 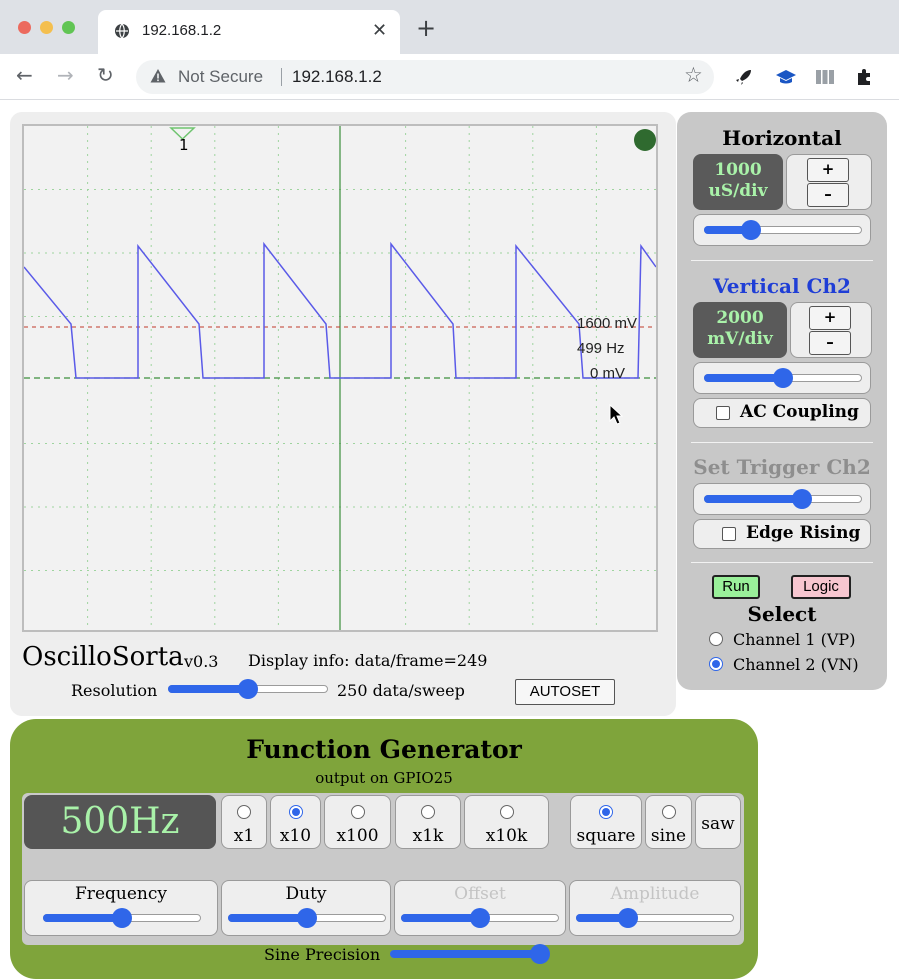 I want to click on minimize-window-button, so click(x=46, y=27).